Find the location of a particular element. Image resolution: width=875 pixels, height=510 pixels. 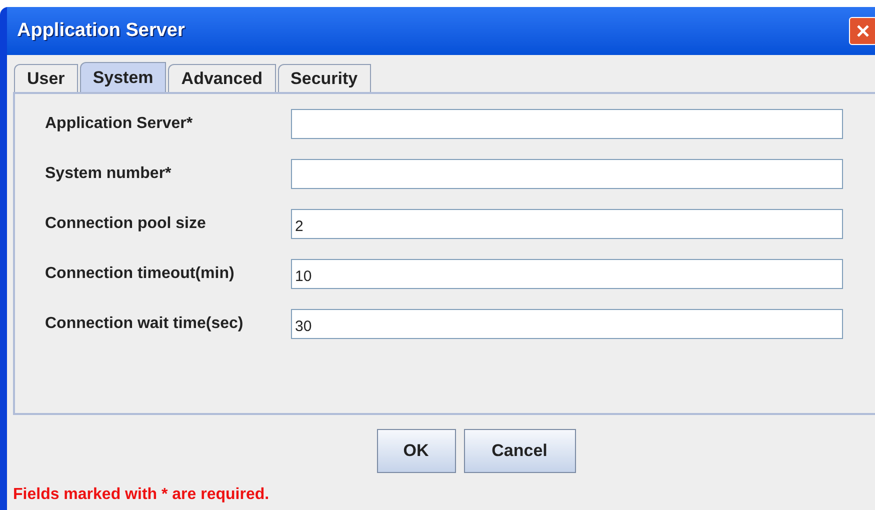

input-field: 10 is located at coordinates (567, 274).